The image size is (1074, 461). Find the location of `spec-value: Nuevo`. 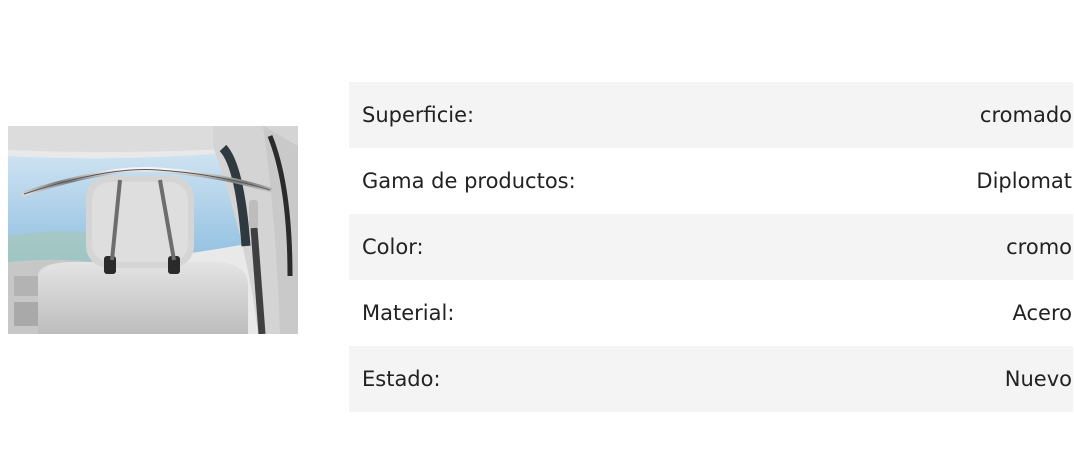

spec-value: Nuevo is located at coordinates (1038, 378).